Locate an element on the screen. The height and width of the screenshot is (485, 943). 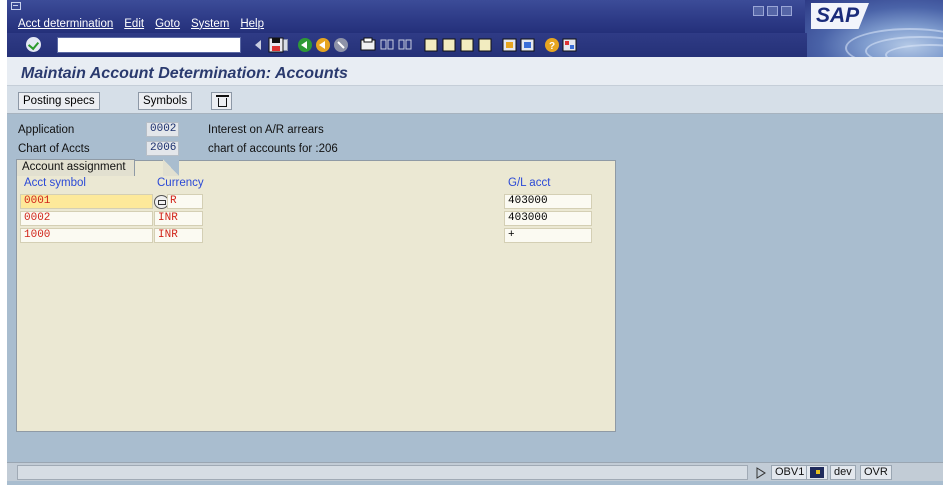
menu-system: System is located at coordinates (210, 24).